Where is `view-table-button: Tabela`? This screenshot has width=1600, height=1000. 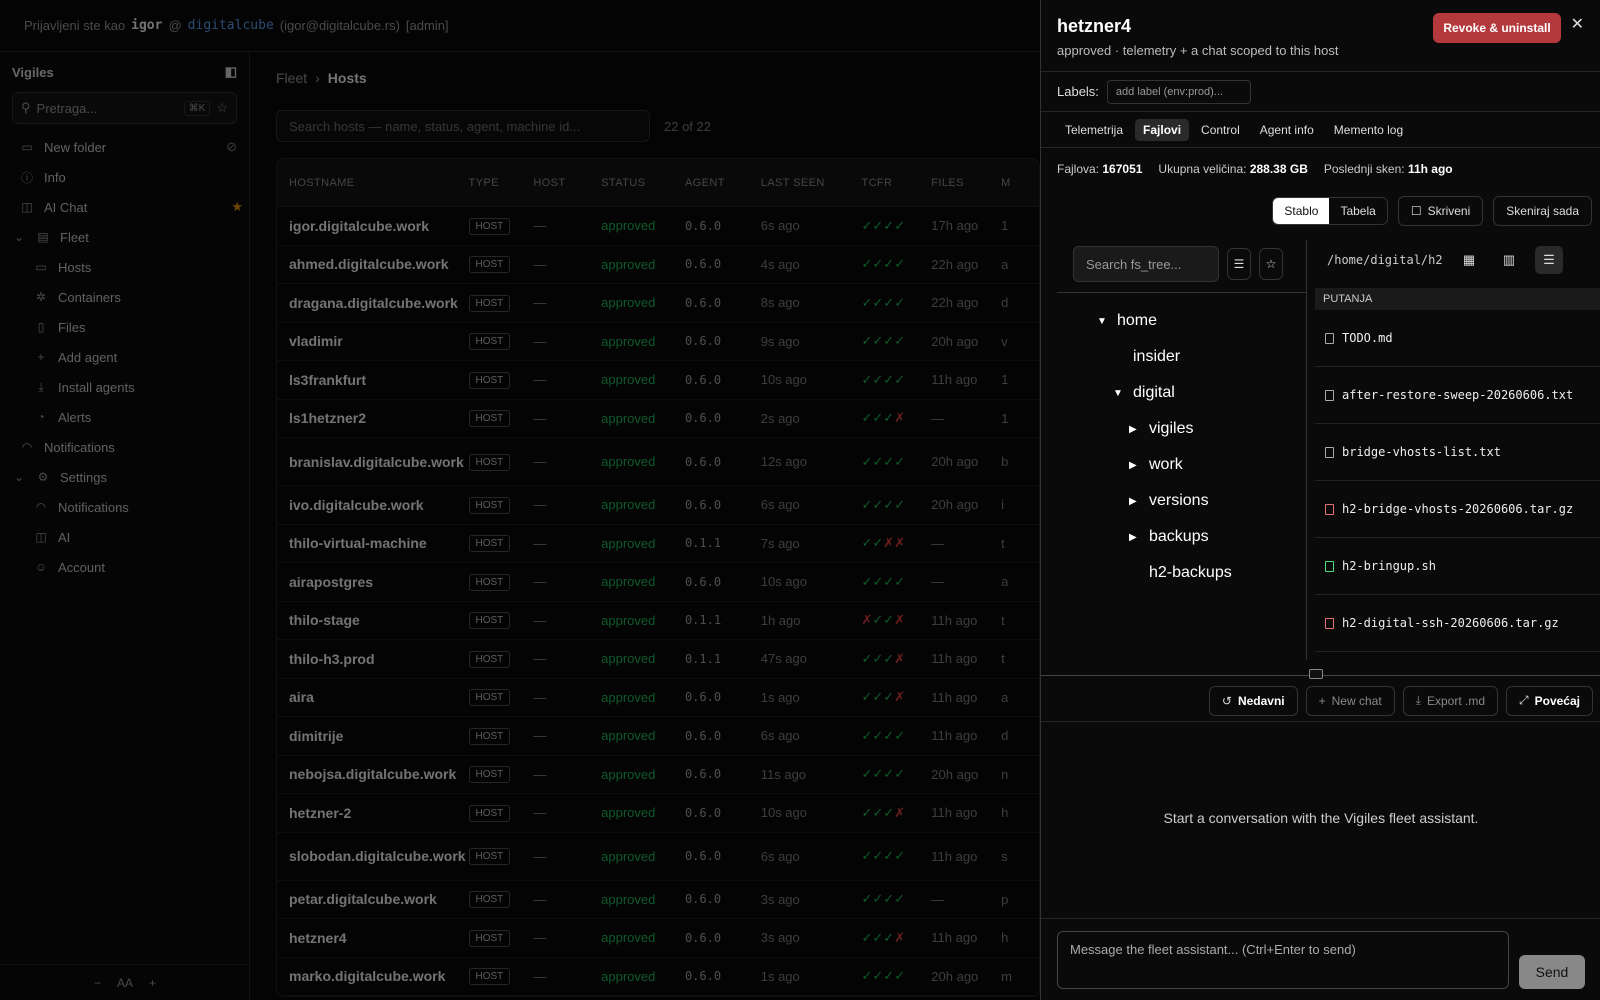
view-table-button: Tabela is located at coordinates (1357, 211).